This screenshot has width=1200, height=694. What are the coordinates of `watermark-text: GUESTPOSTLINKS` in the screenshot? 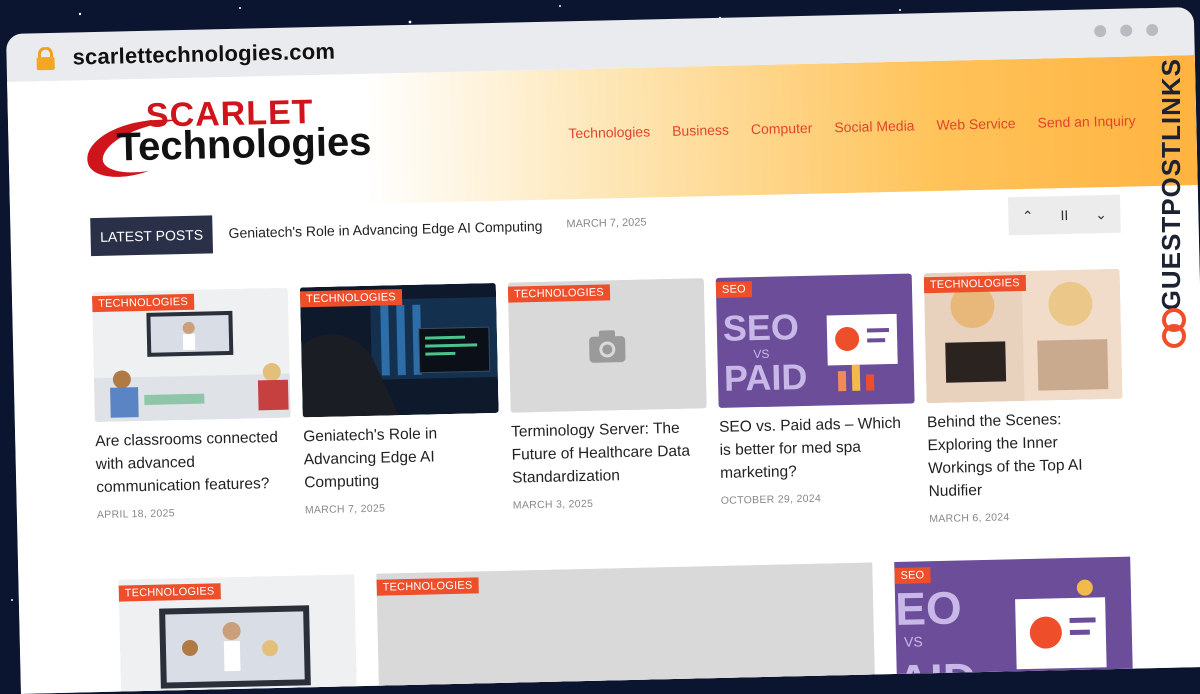 It's located at (1171, 184).